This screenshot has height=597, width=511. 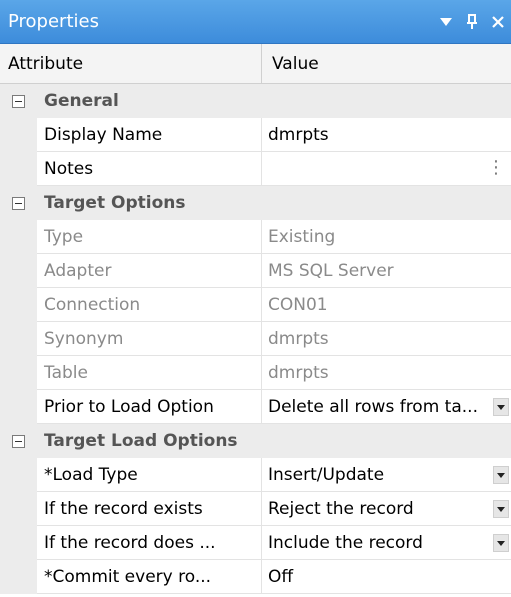 I want to click on property-value: Reject the record, so click(x=386, y=509).